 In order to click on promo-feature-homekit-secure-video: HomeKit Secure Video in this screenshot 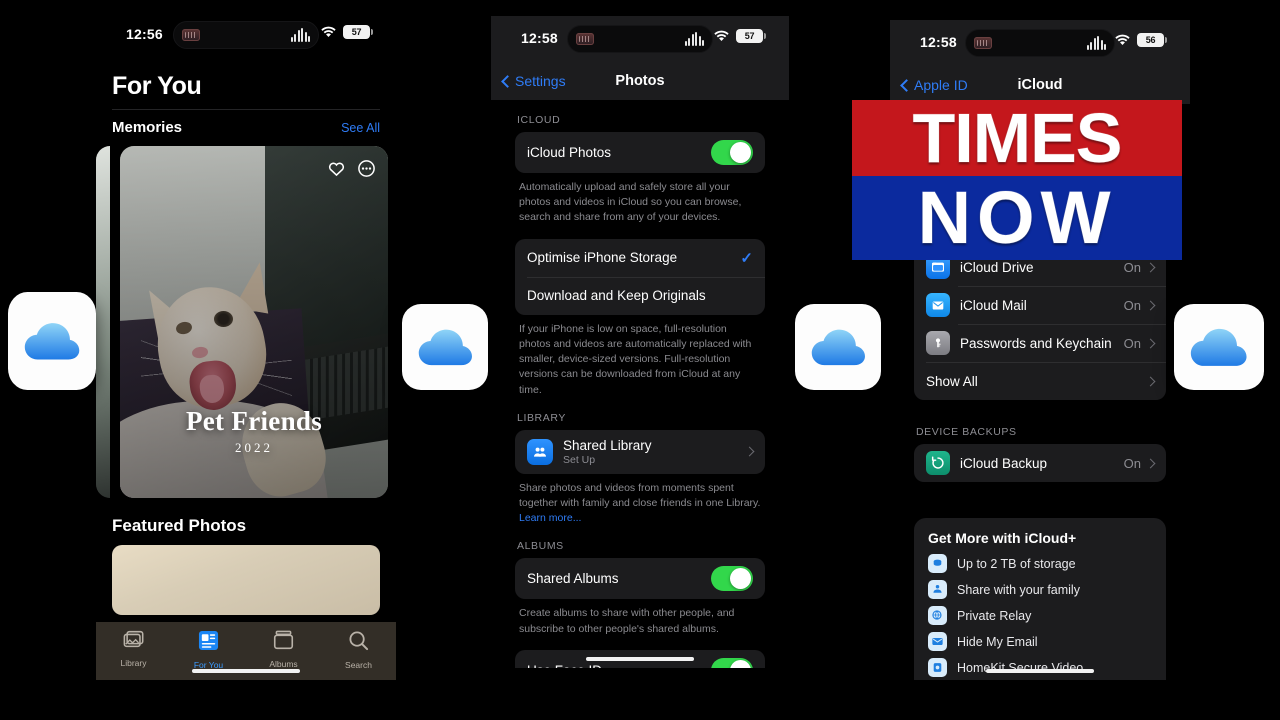, I will do `click(1040, 667)`.